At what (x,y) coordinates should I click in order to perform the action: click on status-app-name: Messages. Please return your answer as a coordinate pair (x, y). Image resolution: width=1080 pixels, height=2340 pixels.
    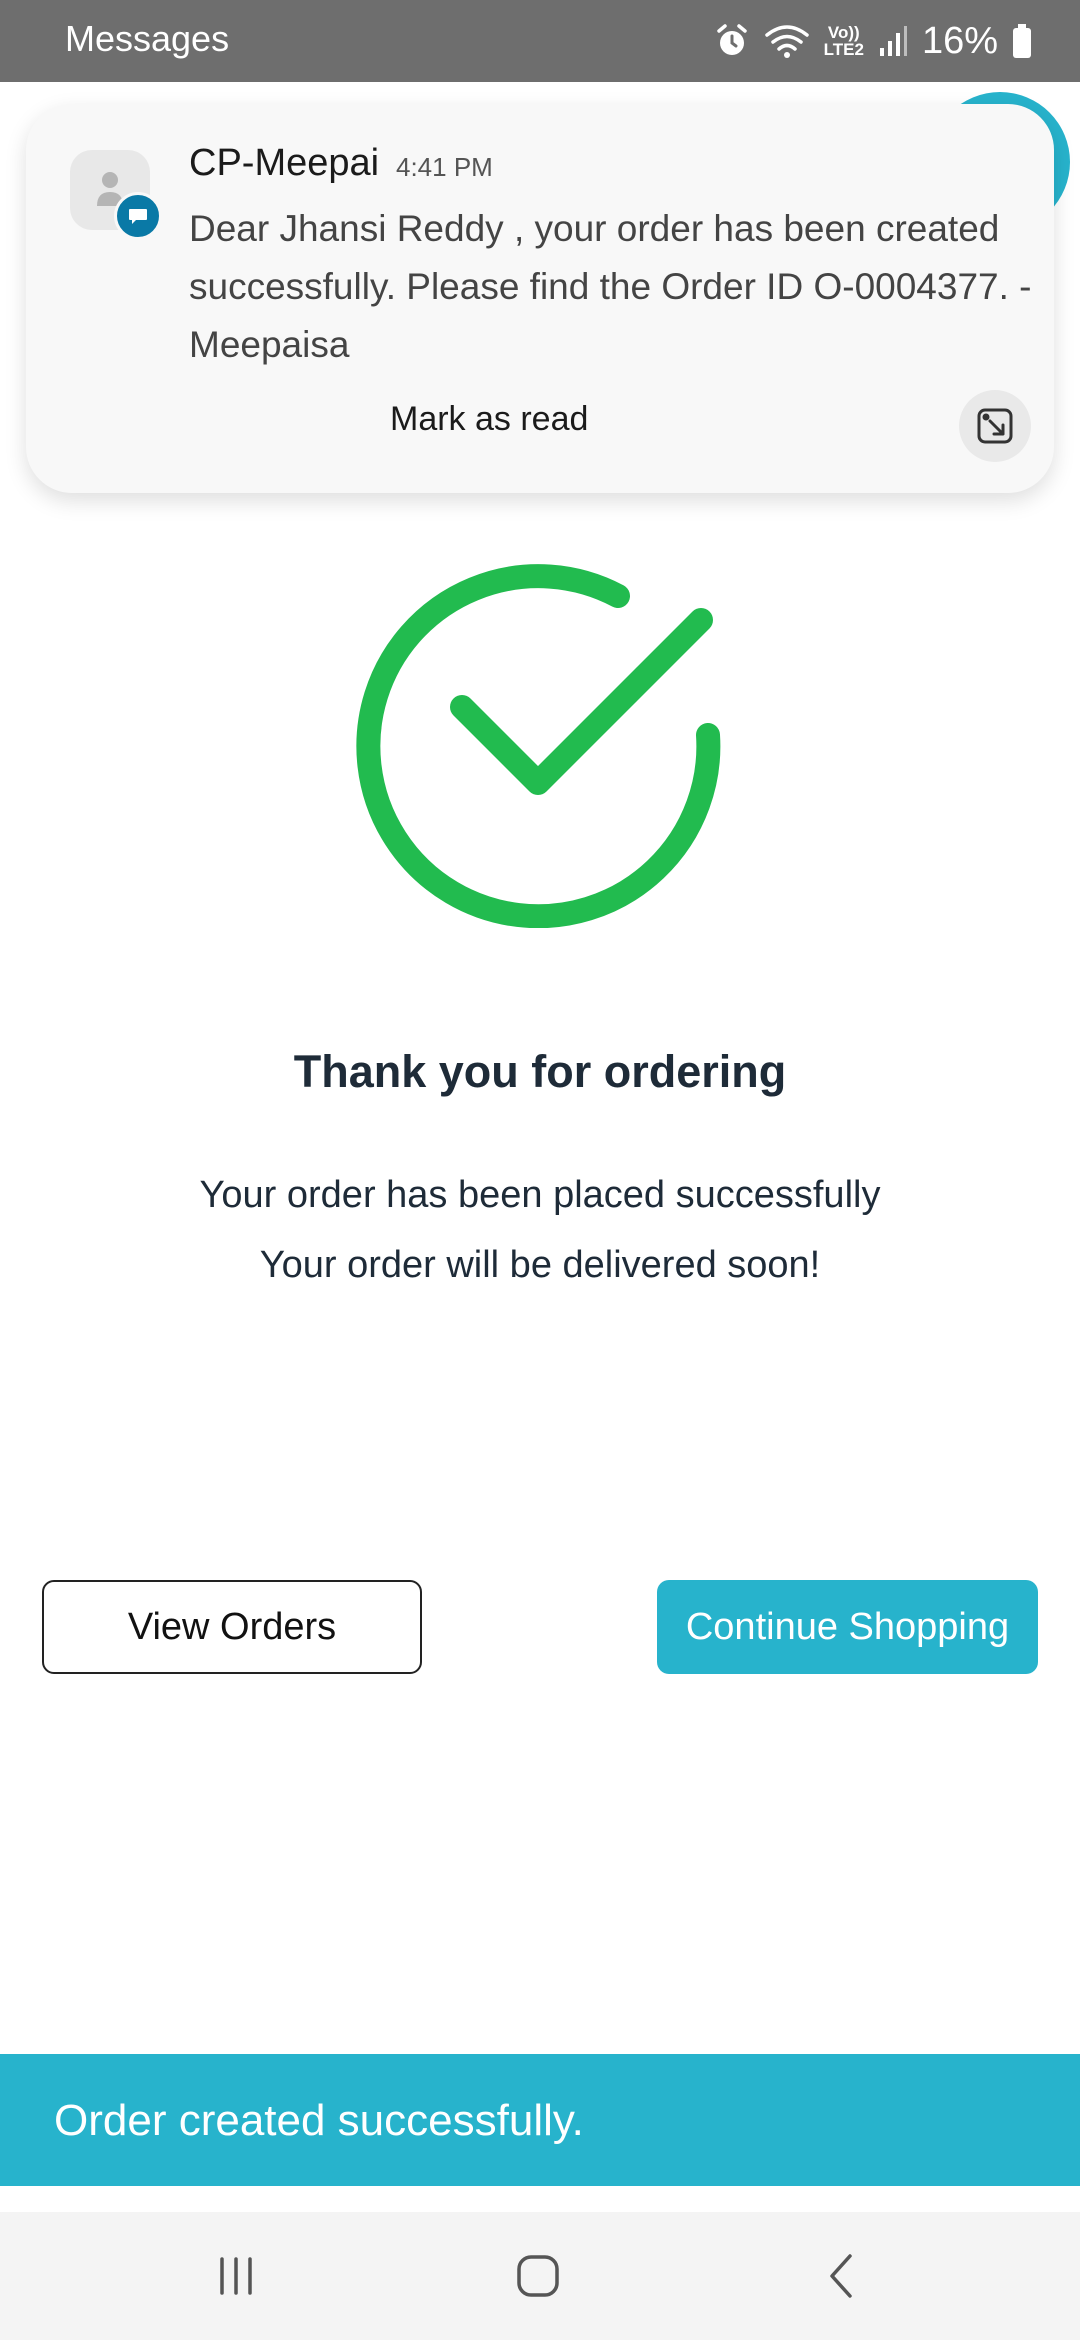
    Looking at the image, I should click on (147, 38).